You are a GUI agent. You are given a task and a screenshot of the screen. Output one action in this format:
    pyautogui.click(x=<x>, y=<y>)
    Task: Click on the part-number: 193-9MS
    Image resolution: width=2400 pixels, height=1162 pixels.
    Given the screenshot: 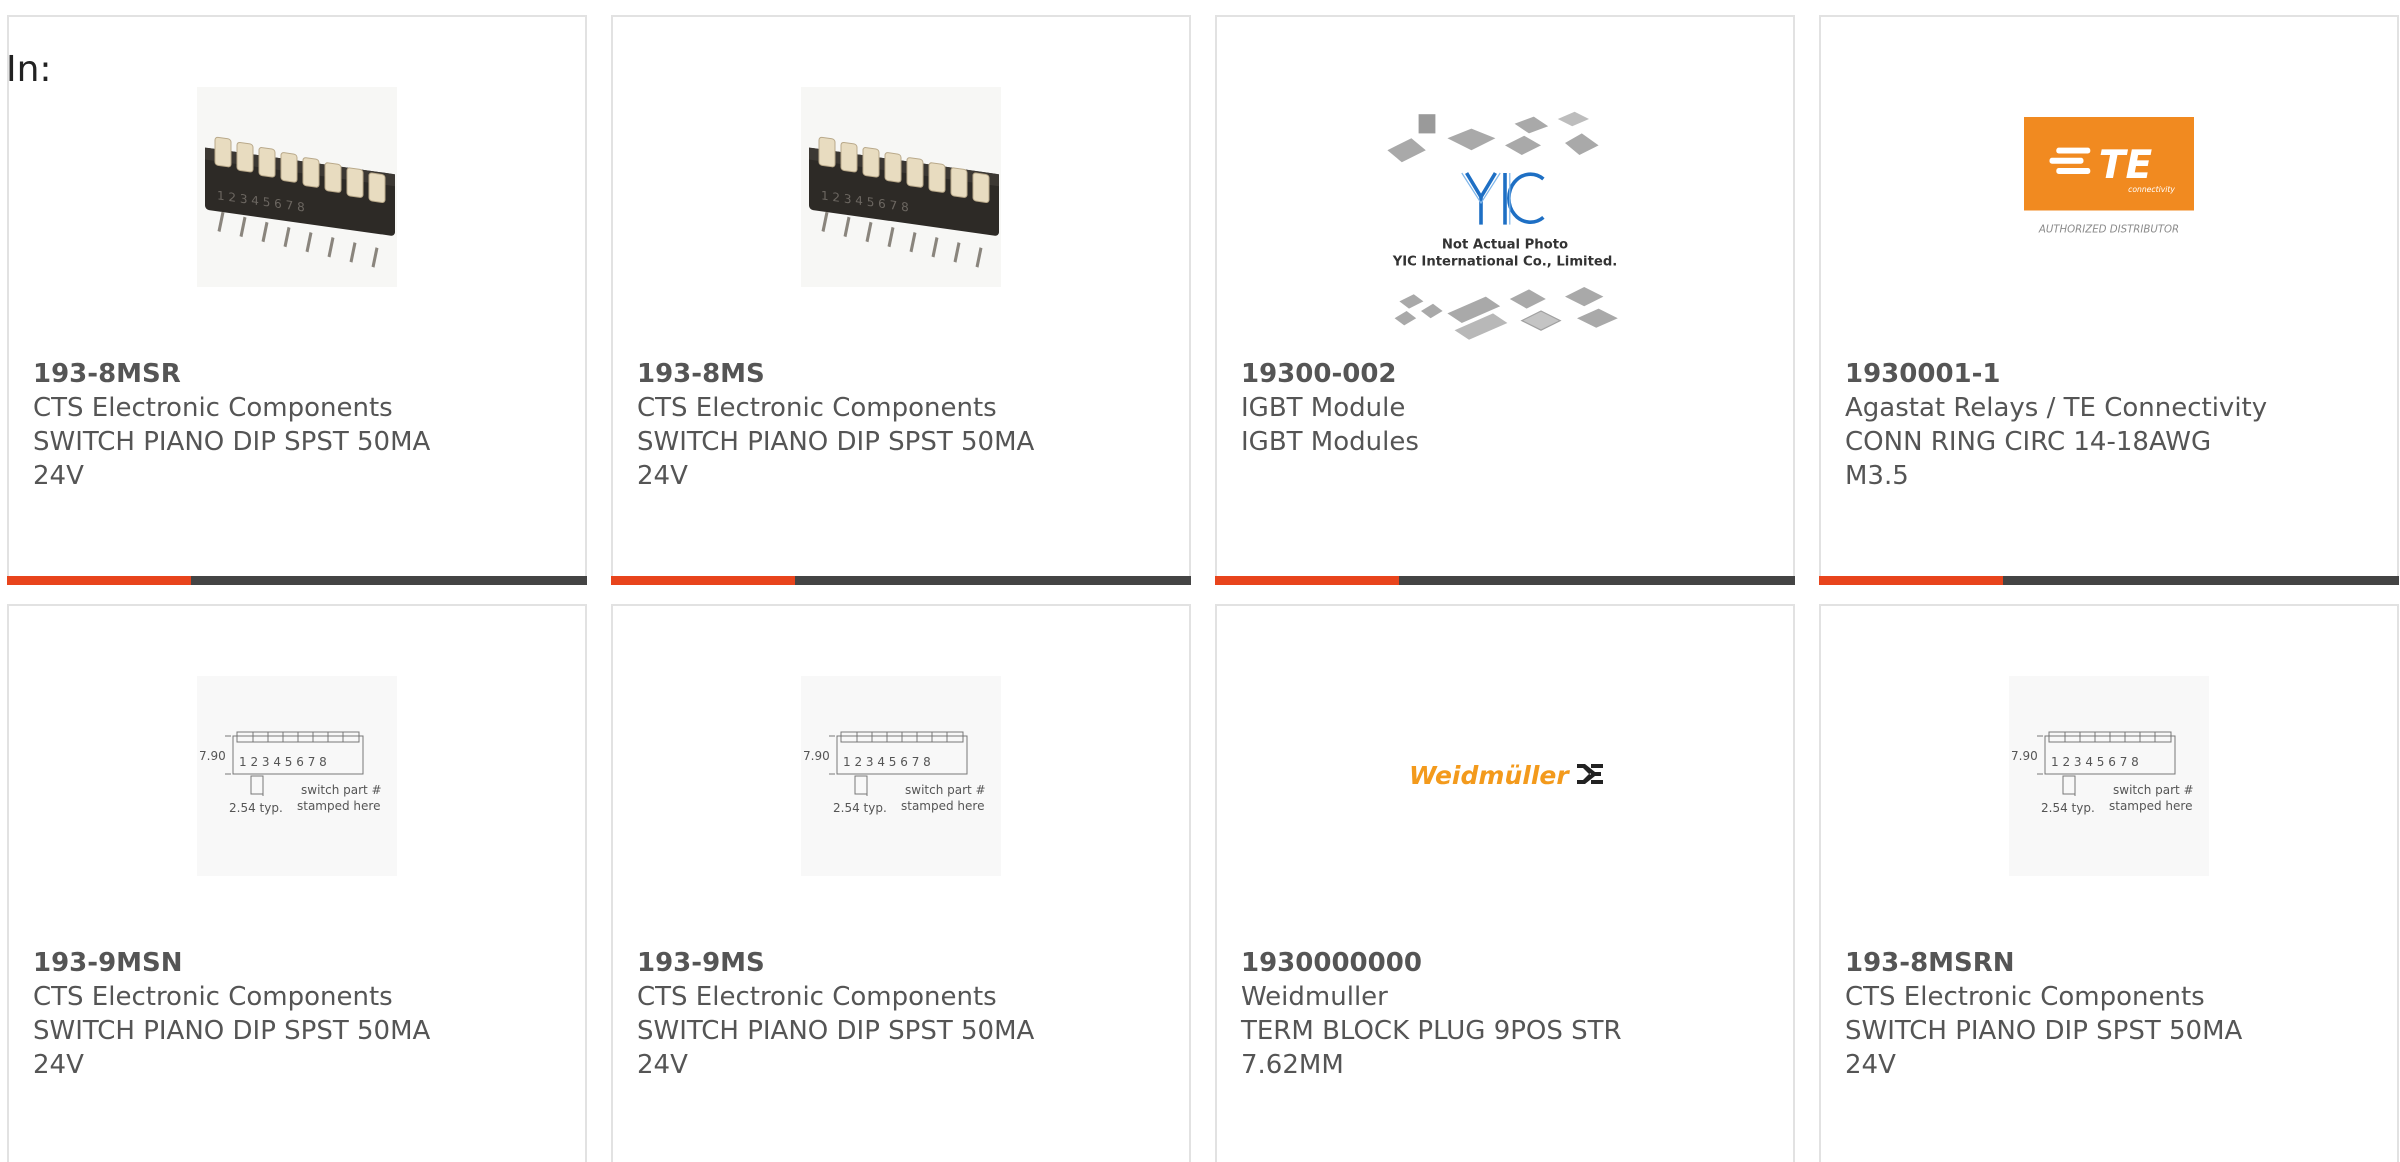 What is the action you would take?
    pyautogui.click(x=901, y=963)
    